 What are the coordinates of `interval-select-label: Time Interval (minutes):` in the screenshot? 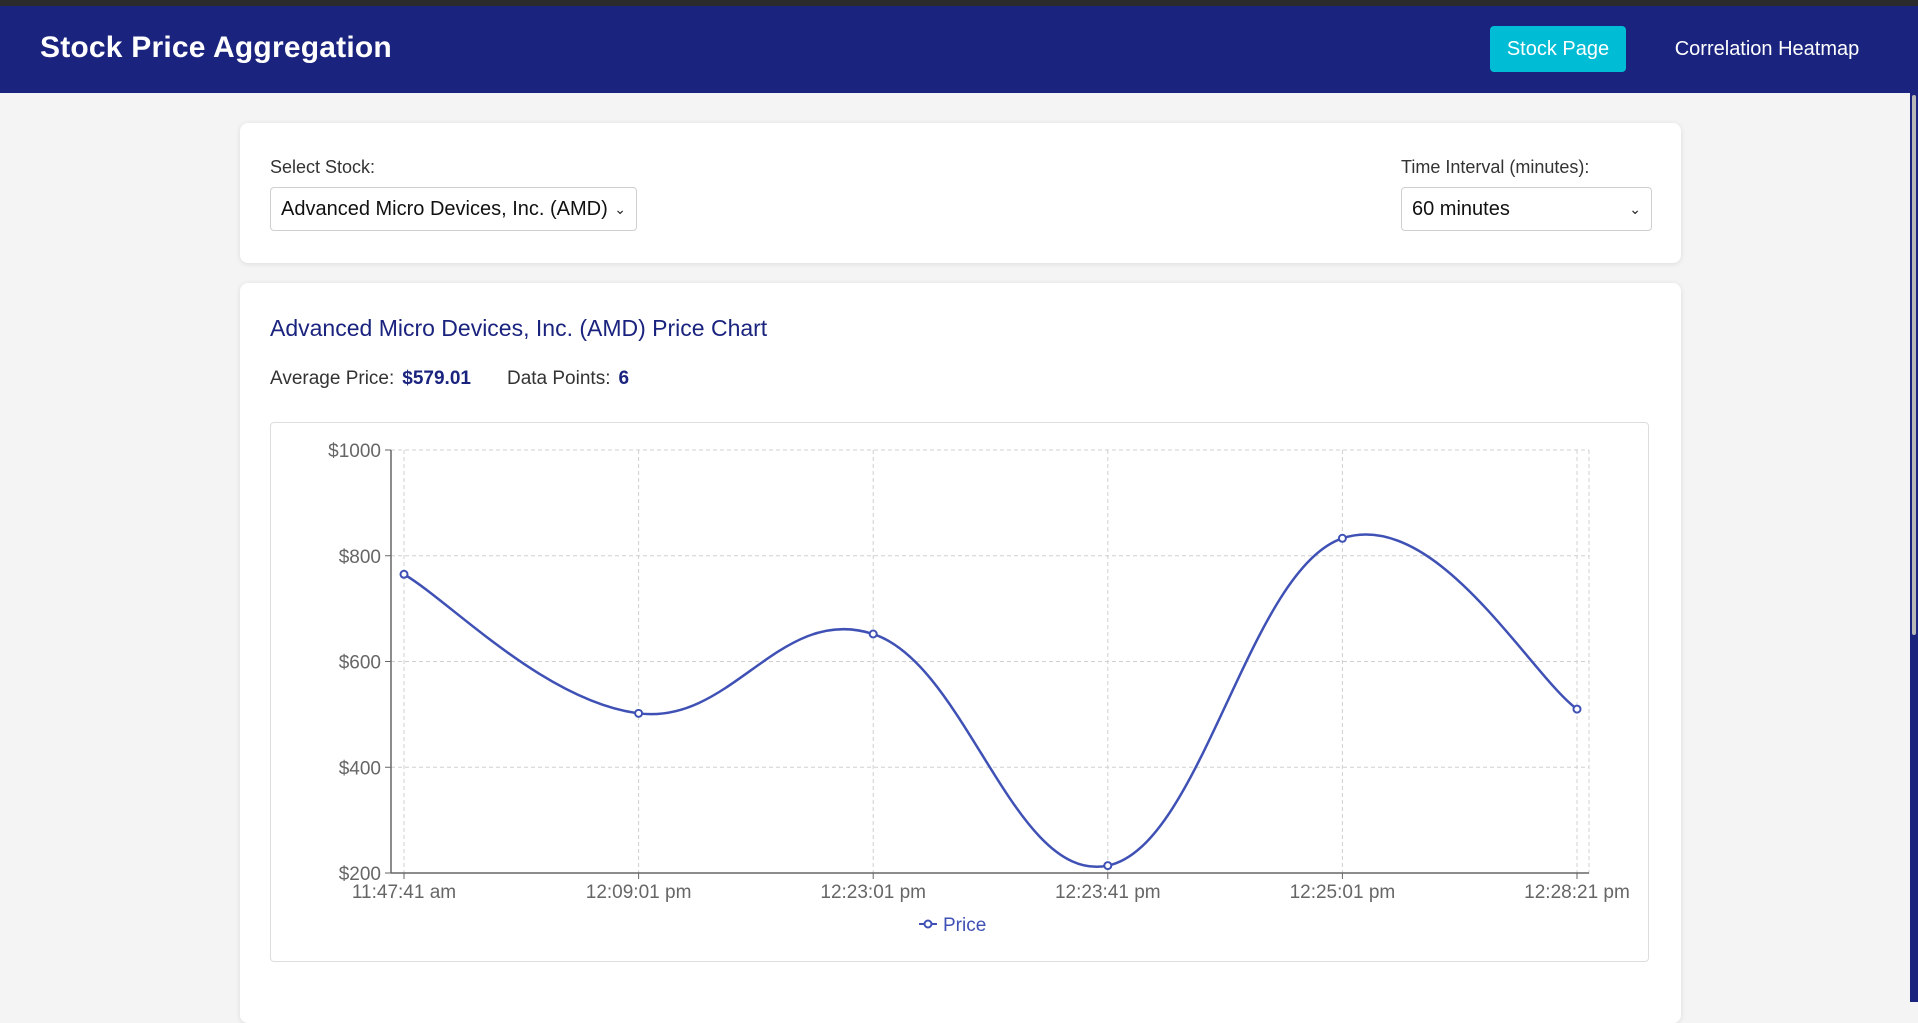 It's located at (1495, 167).